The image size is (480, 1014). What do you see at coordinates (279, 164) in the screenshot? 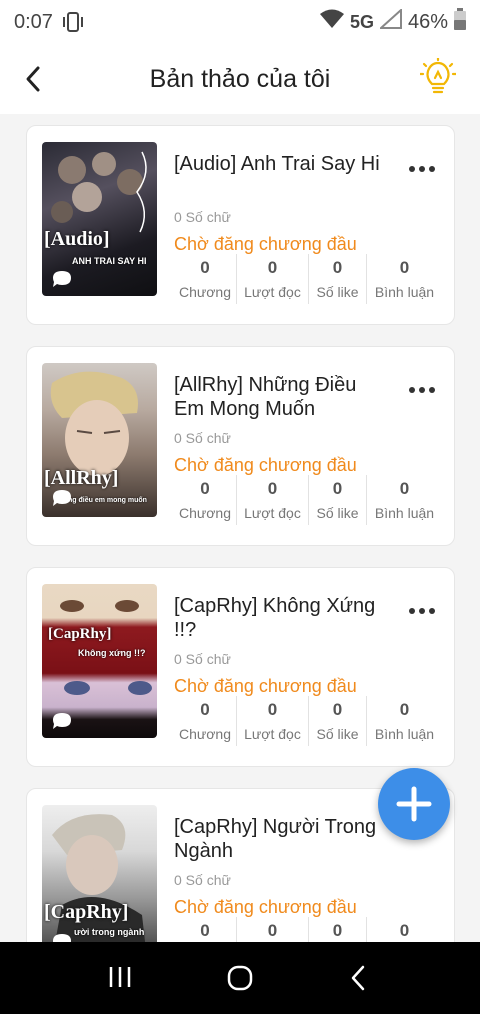
I see `draft-title: [Audio] Anh Trai Say Hi` at bounding box center [279, 164].